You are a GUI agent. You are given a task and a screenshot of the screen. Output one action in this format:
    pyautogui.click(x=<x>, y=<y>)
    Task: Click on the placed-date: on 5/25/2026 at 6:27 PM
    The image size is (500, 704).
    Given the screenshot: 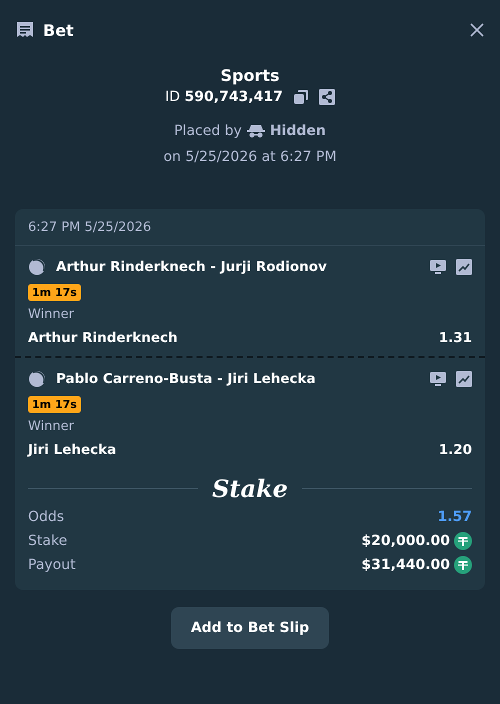 What is the action you would take?
    pyautogui.click(x=250, y=157)
    